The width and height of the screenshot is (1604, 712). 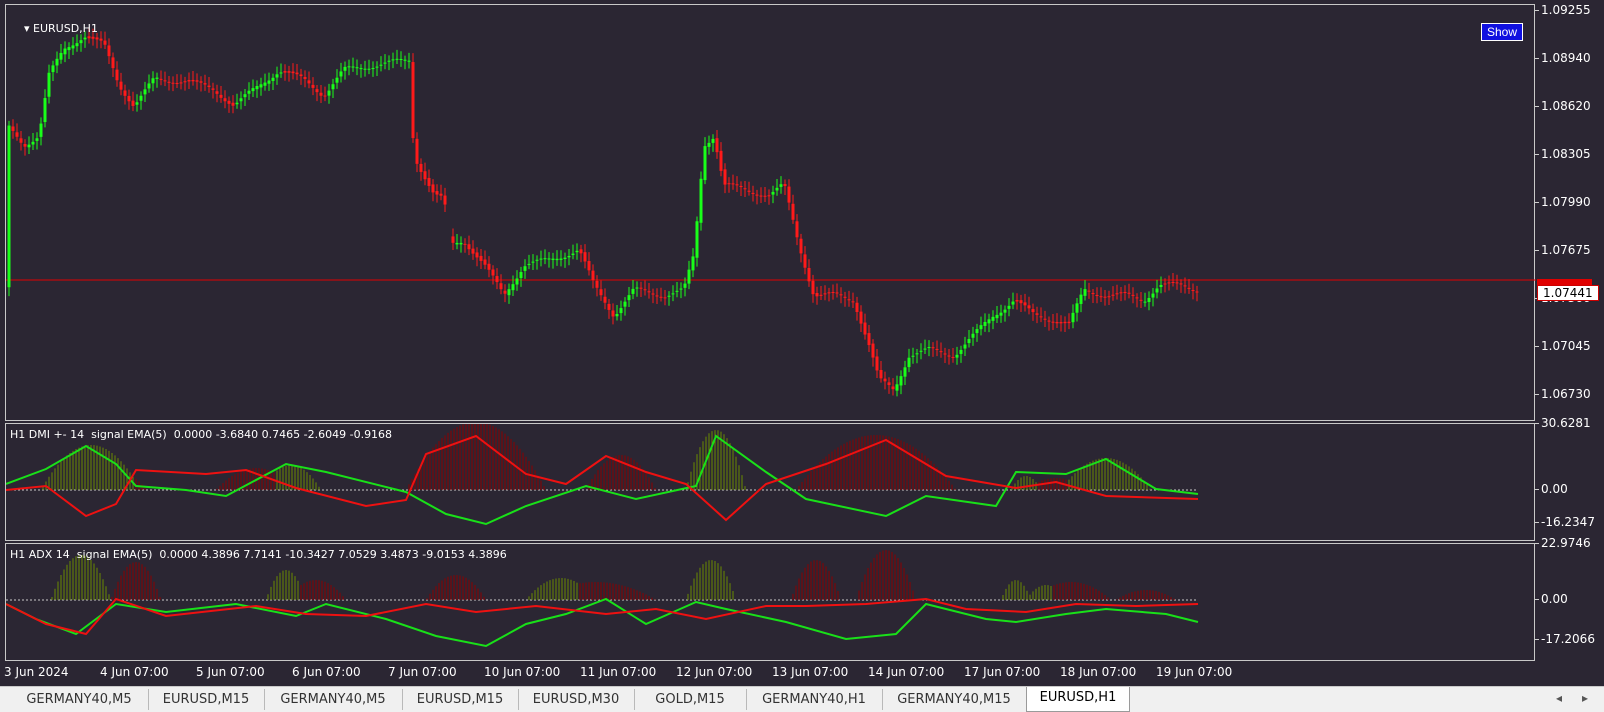 What do you see at coordinates (230, 672) in the screenshot?
I see `time-label: 5 Jun 07:00` at bounding box center [230, 672].